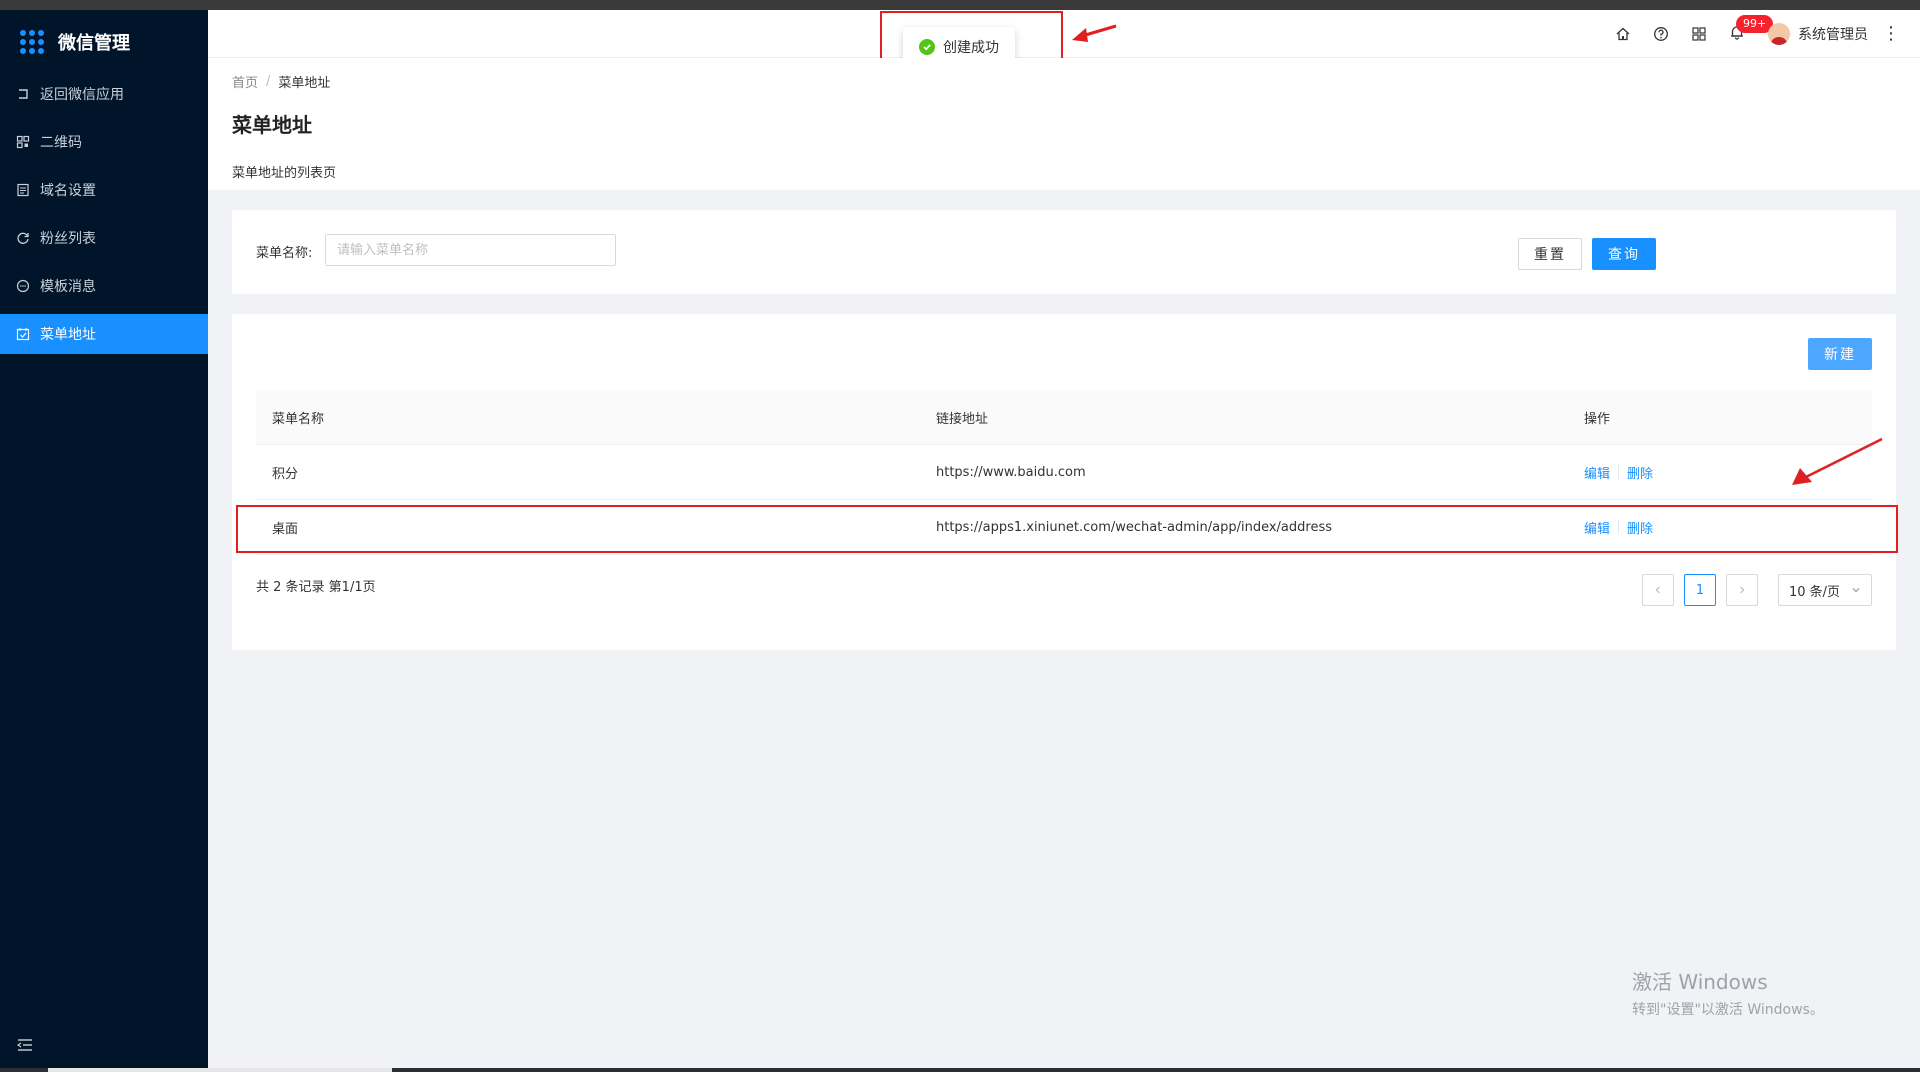 Image resolution: width=1920 pixels, height=1072 pixels. What do you see at coordinates (61, 143) in the screenshot?
I see `sidebar-item-label: 二维码` at bounding box center [61, 143].